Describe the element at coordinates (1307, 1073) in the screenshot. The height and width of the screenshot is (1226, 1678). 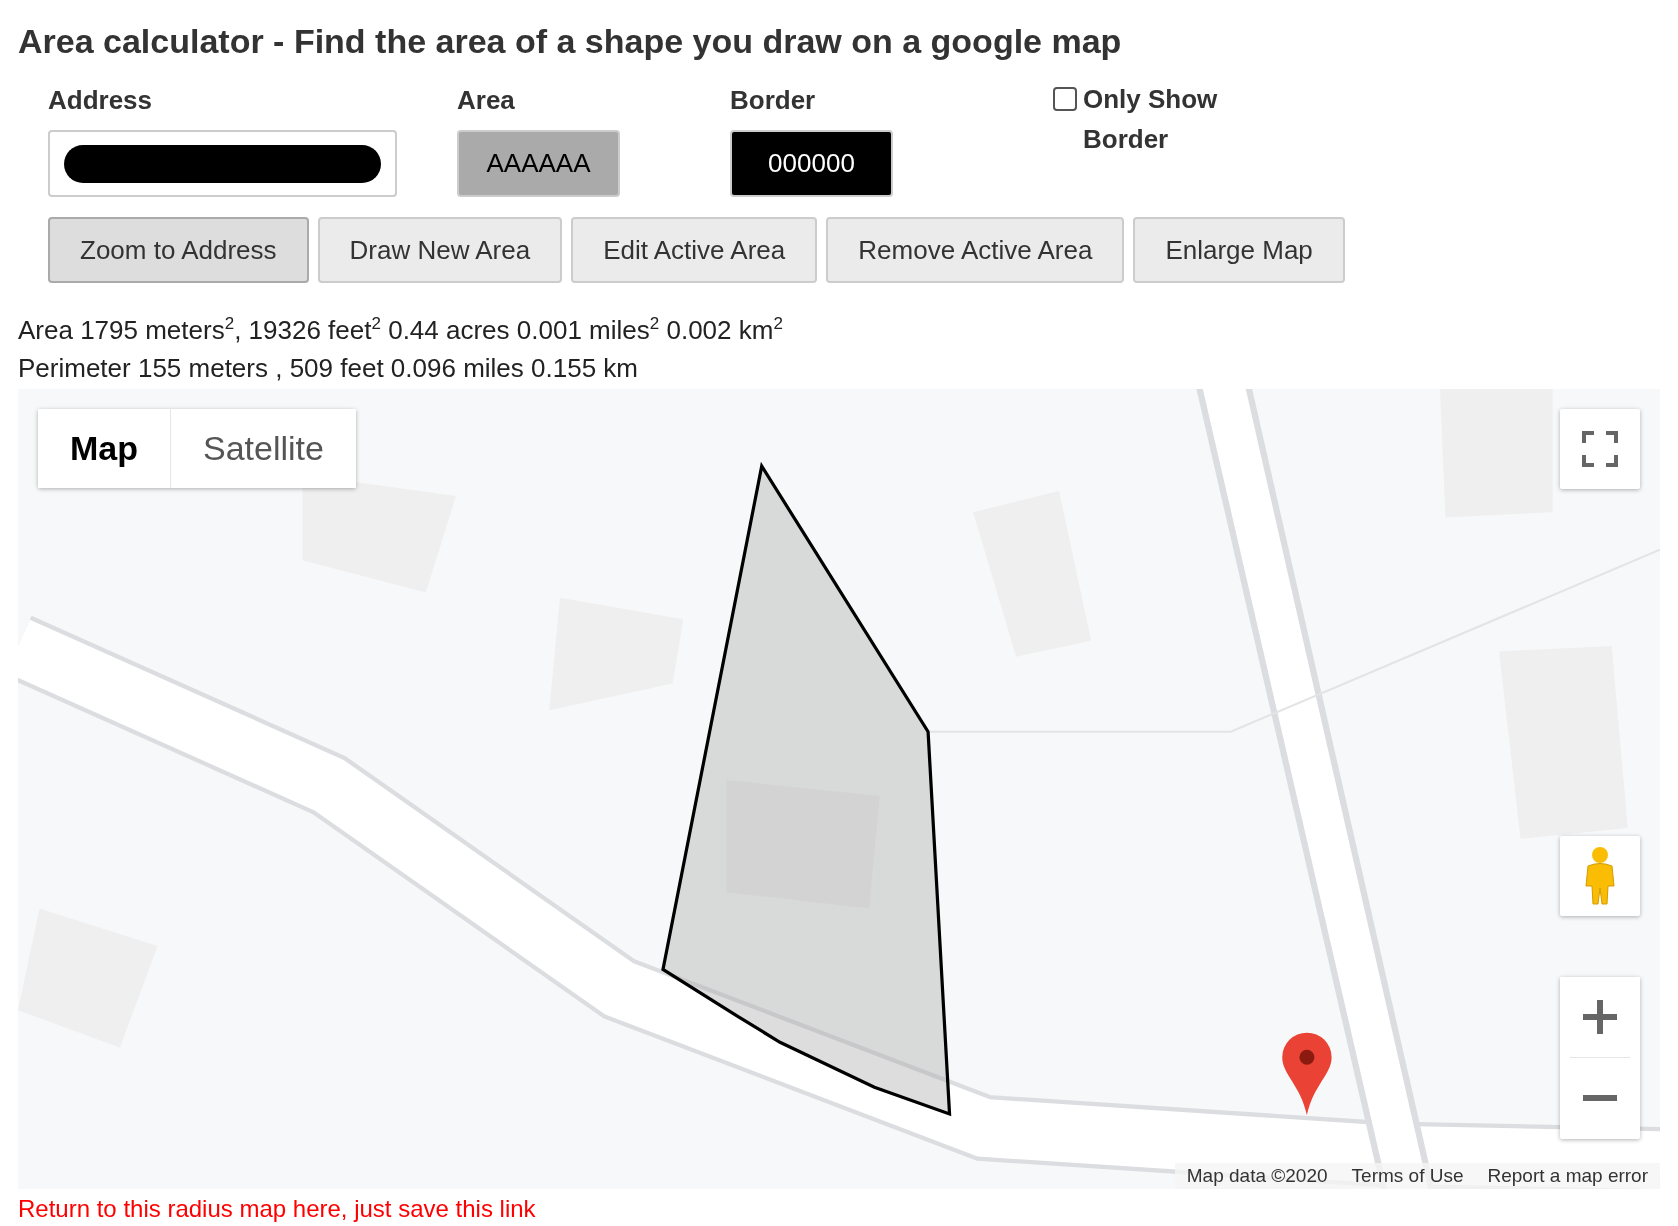
I see `map-pin-icon` at that location.